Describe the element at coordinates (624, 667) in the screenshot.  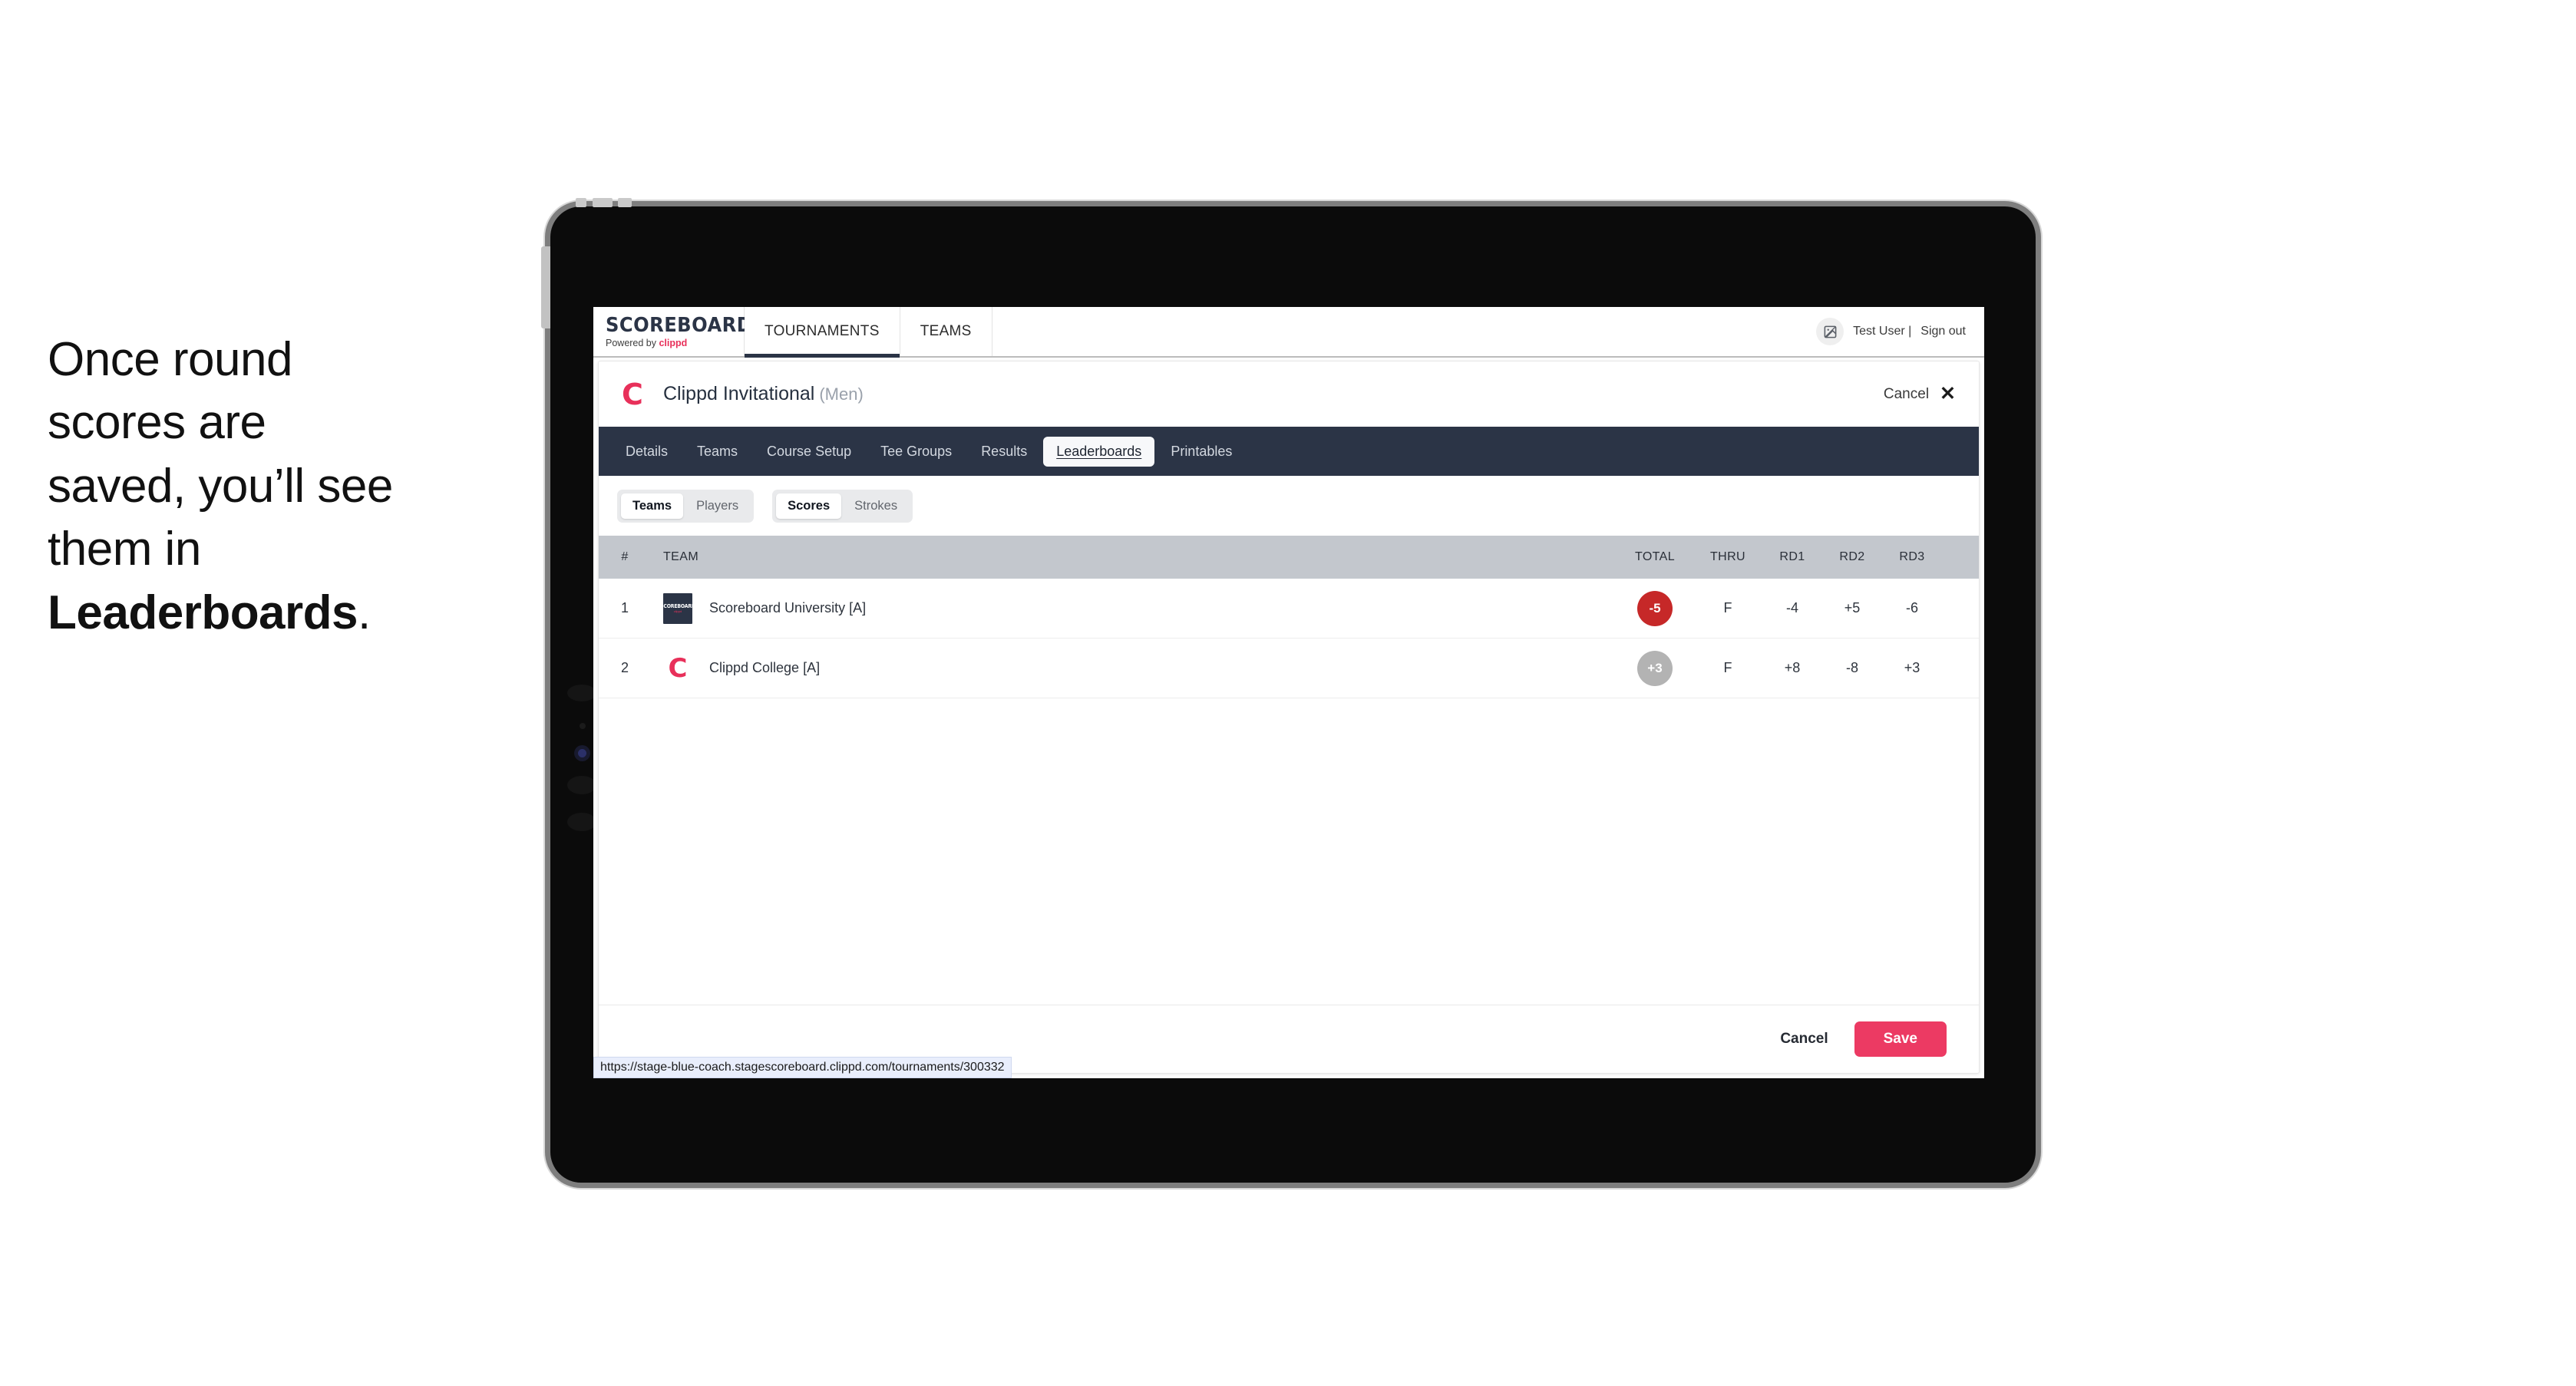
I see `row-rank: 2` at that location.